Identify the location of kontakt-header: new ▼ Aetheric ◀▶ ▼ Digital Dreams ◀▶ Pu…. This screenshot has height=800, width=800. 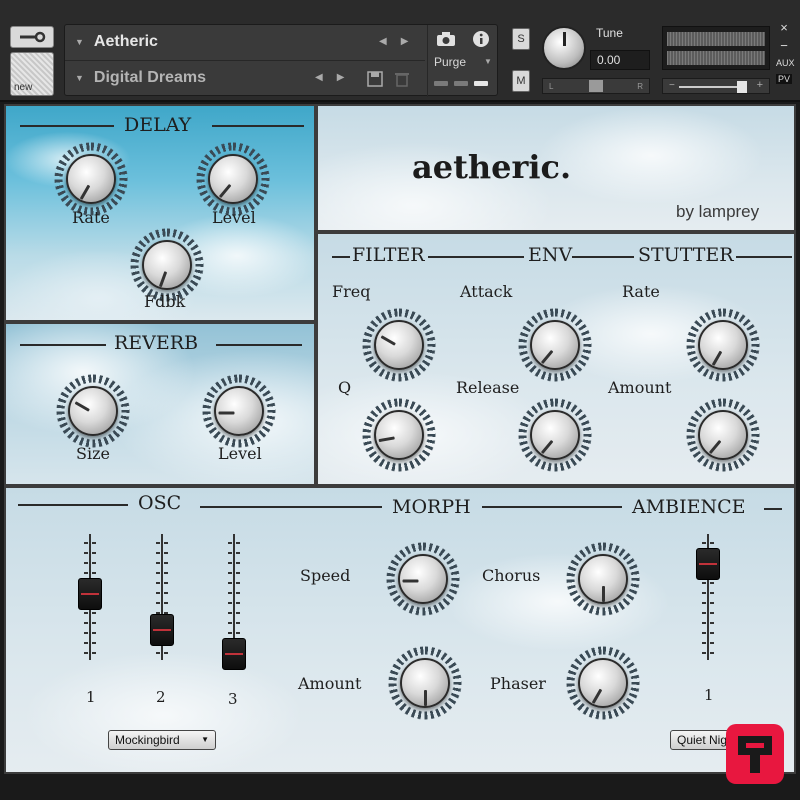
(400, 51).